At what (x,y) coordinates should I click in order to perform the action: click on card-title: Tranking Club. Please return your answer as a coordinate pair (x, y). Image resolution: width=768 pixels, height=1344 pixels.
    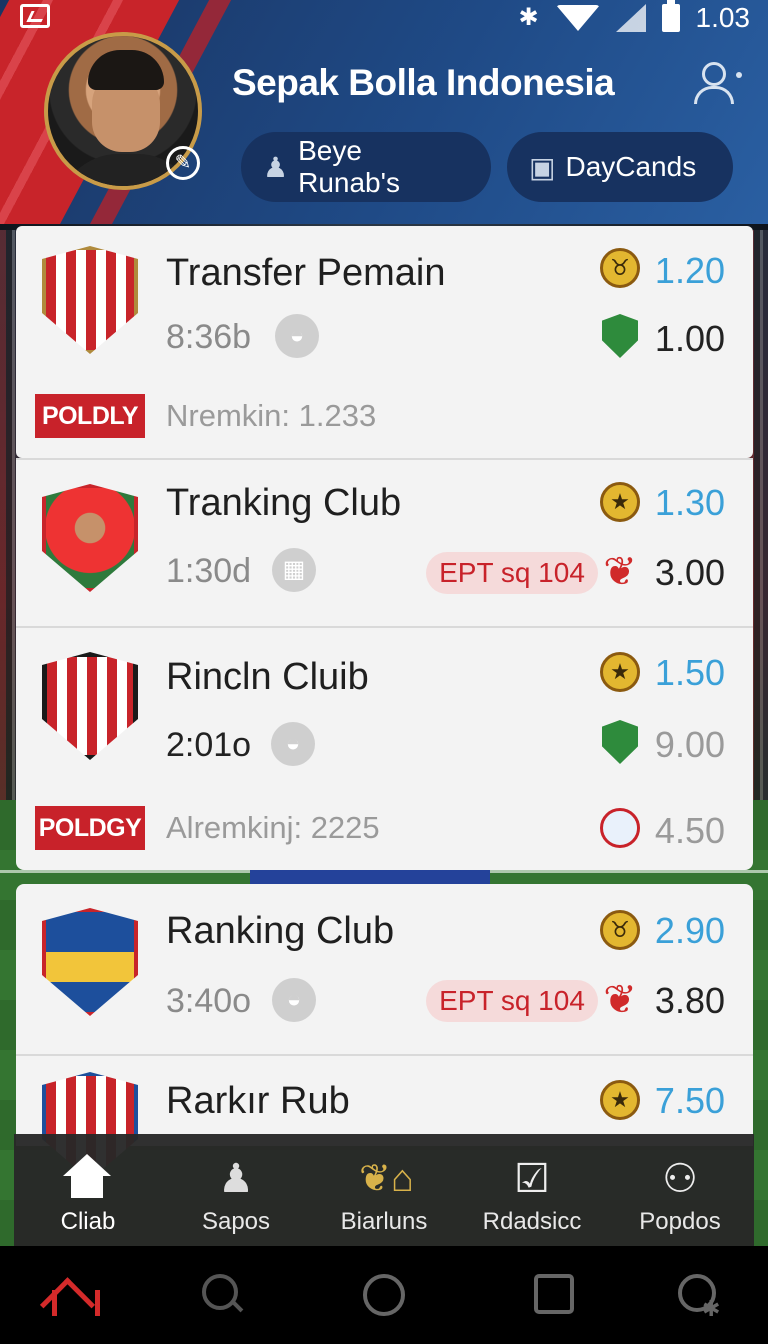
    Looking at the image, I should click on (284, 503).